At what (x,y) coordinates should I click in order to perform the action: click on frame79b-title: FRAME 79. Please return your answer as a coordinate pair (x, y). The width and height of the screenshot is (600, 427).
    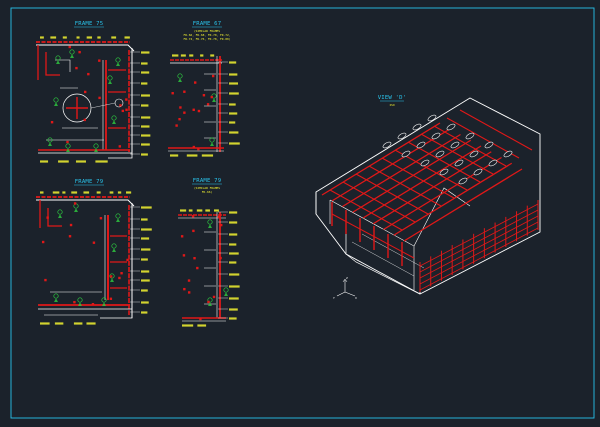
    Looking at the image, I should click on (207, 181).